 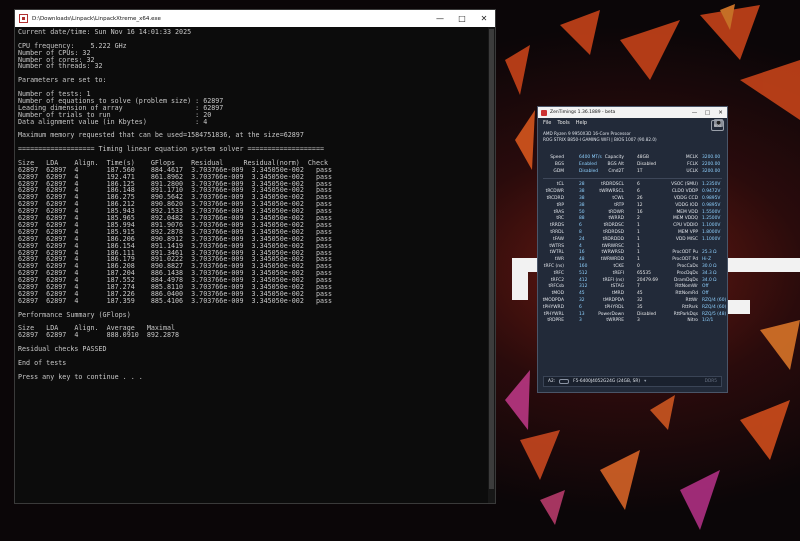 I want to click on timing-label: FCLK, so click(x=692, y=164).